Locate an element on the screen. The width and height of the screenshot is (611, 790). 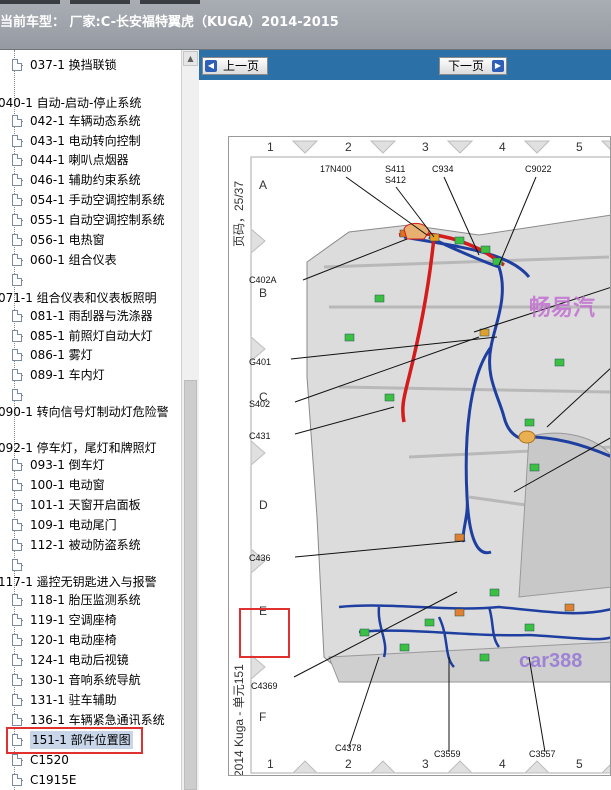
tree-item: 054-1 手动空调控制系统 is located at coordinates (90, 200).